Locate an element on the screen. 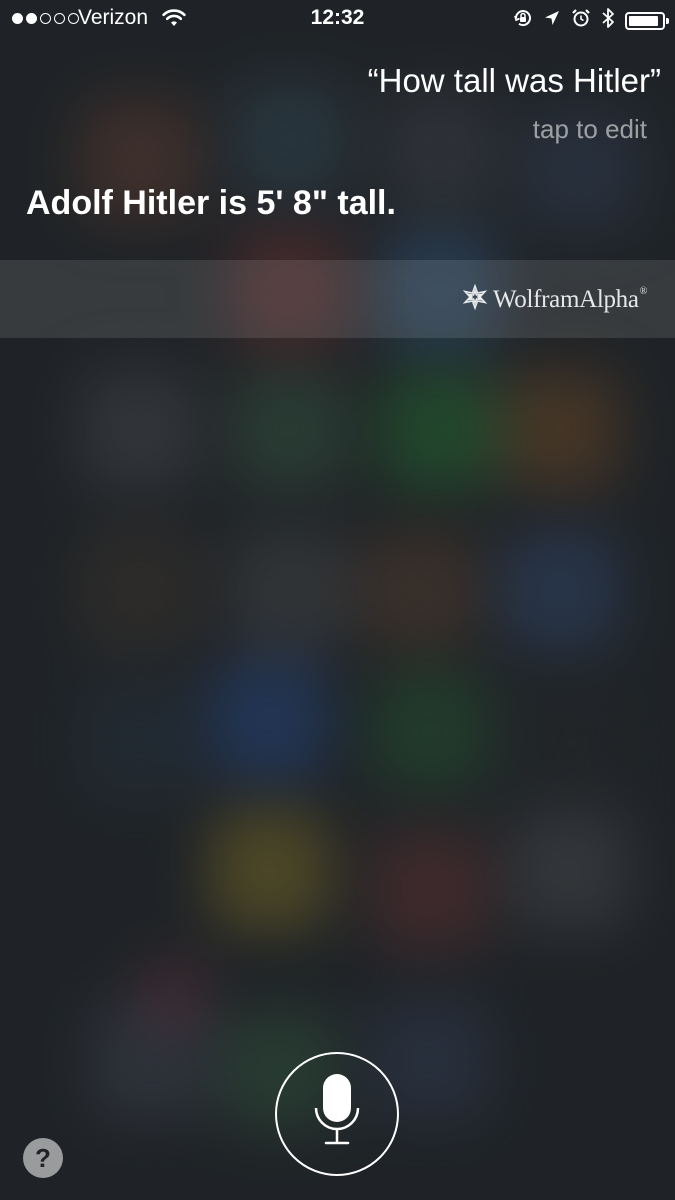 The width and height of the screenshot is (675, 1200). siri-answer-text: Adolf Hitler is 5' 8" tall. is located at coordinates (211, 203).